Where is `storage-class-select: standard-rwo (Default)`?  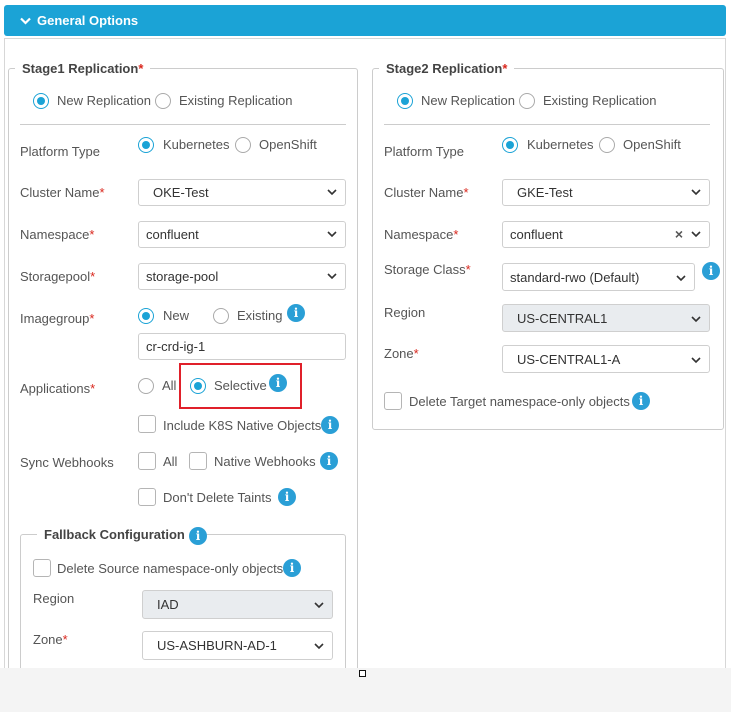 storage-class-select: standard-rwo (Default) is located at coordinates (598, 277).